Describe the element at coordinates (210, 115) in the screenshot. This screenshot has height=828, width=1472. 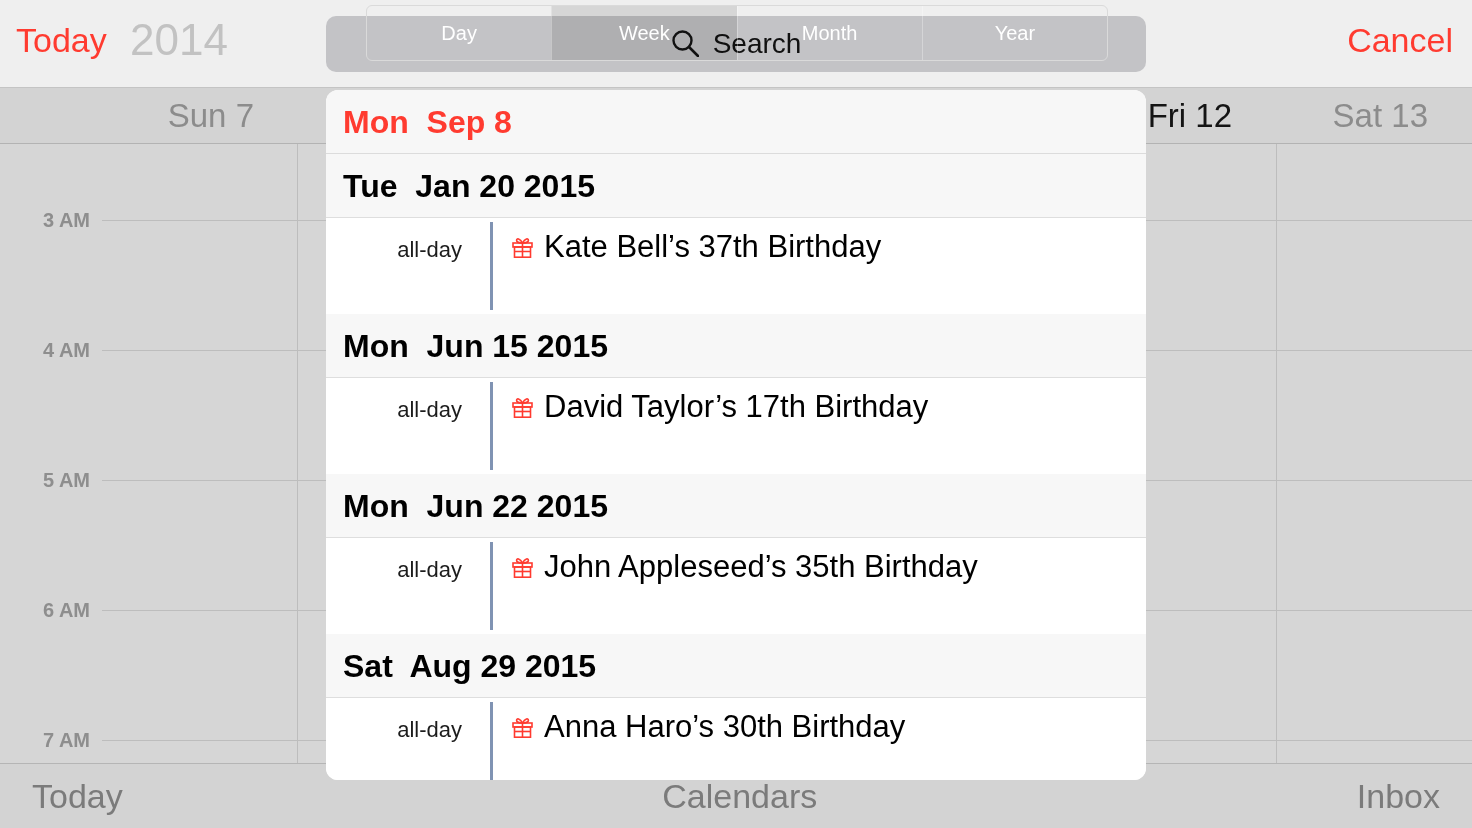
I see `day-header: Sun 7` at that location.